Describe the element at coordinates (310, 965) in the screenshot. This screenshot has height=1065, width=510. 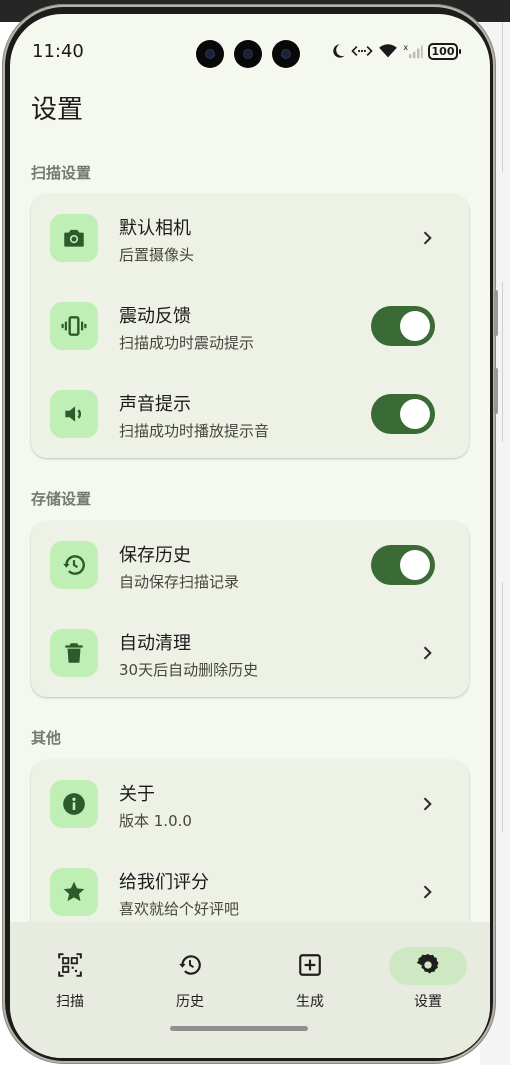
I see `add-box-icon` at that location.